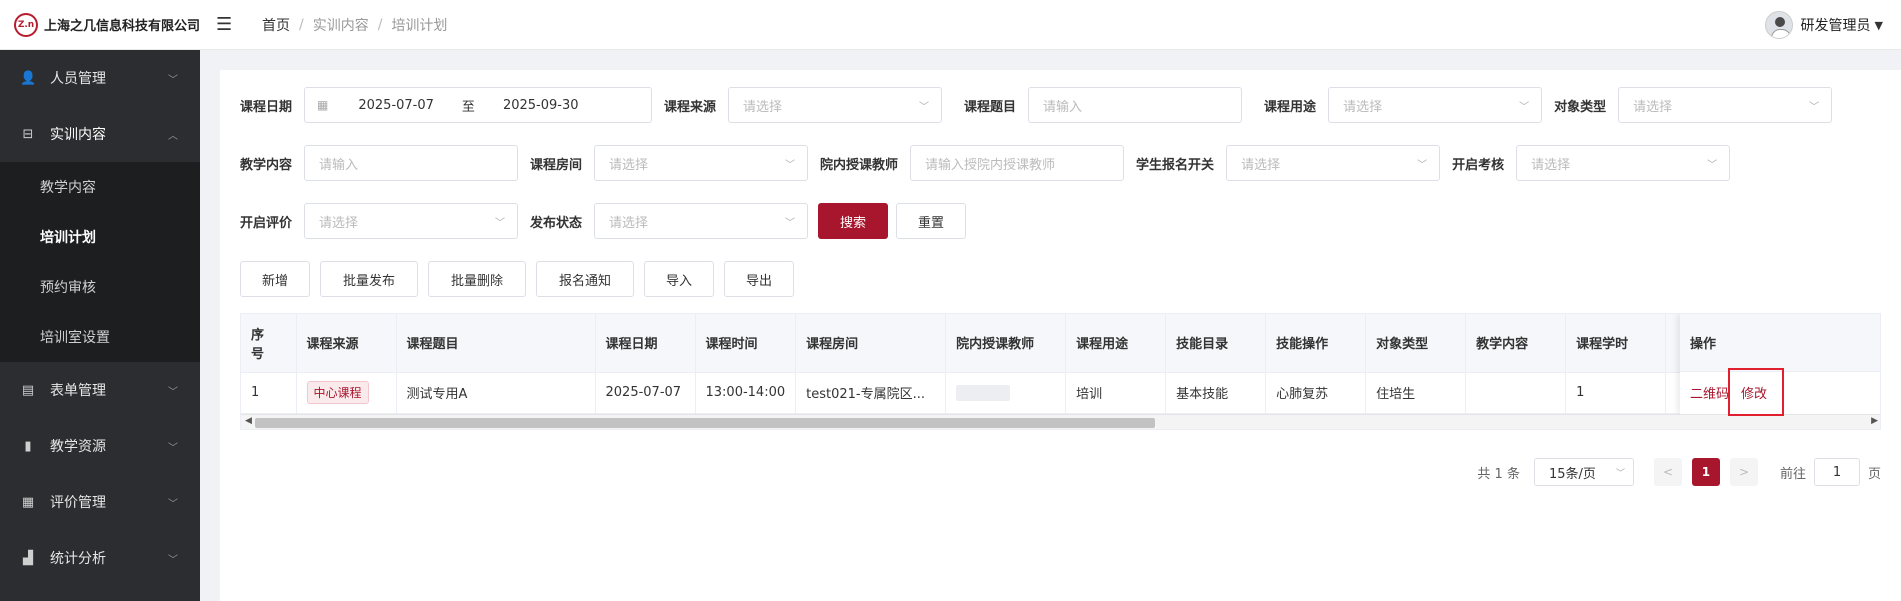 This screenshot has width=1901, height=601. Describe the element at coordinates (496, 343) in the screenshot. I see `col-header-title: 课程题目` at that location.